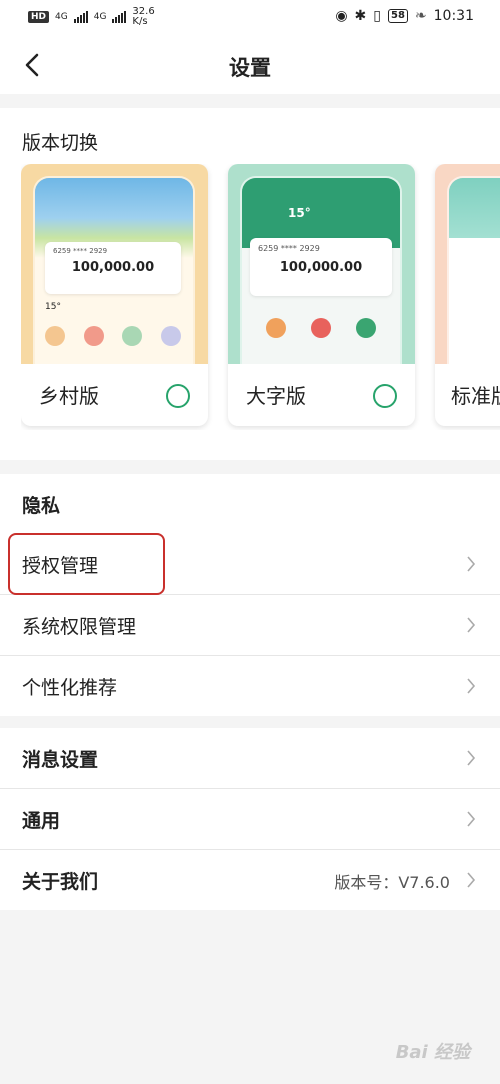  I want to click on row-personalized-recommendation: 个性化推荐, so click(250, 686).